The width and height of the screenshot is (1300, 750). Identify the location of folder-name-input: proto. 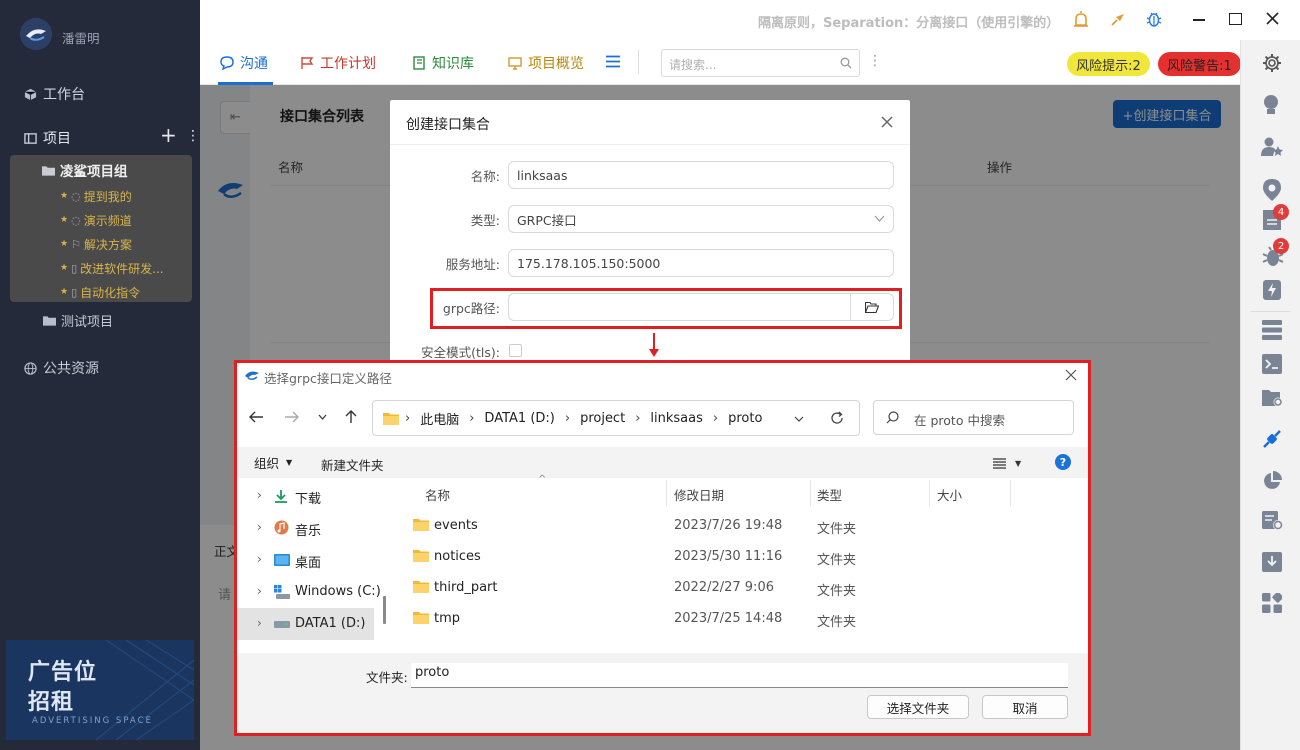
(739, 675).